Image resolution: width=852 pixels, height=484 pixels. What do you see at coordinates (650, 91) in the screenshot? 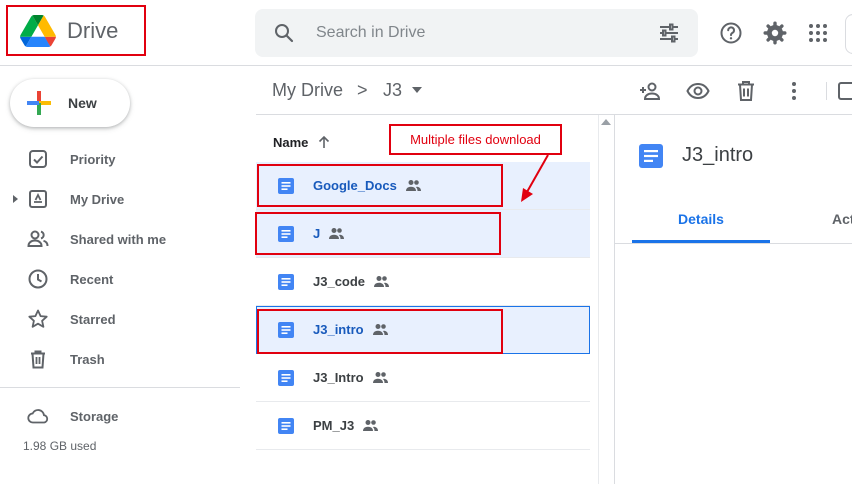
I see `share-add-person-icon` at bounding box center [650, 91].